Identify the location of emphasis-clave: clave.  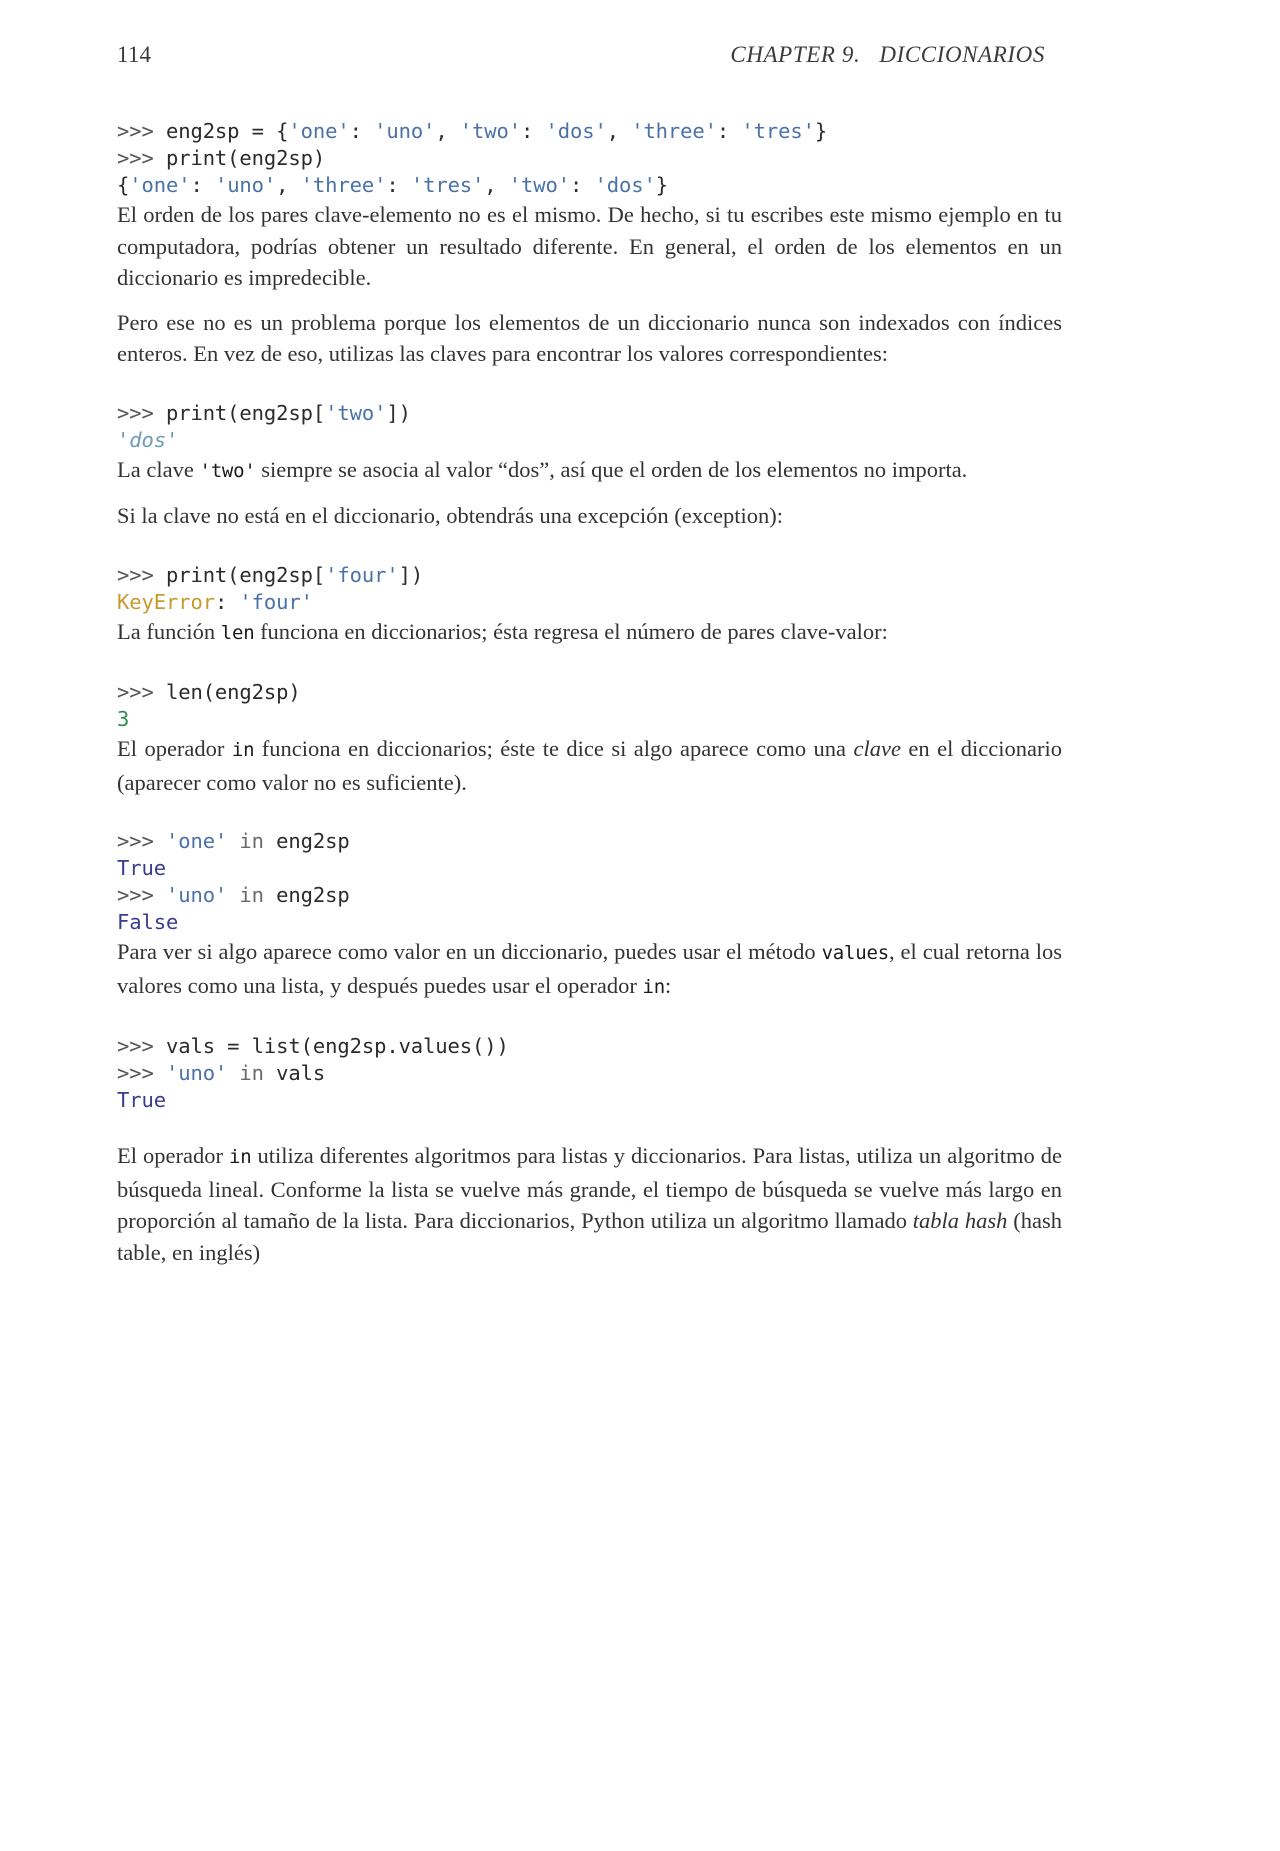
(877, 748).